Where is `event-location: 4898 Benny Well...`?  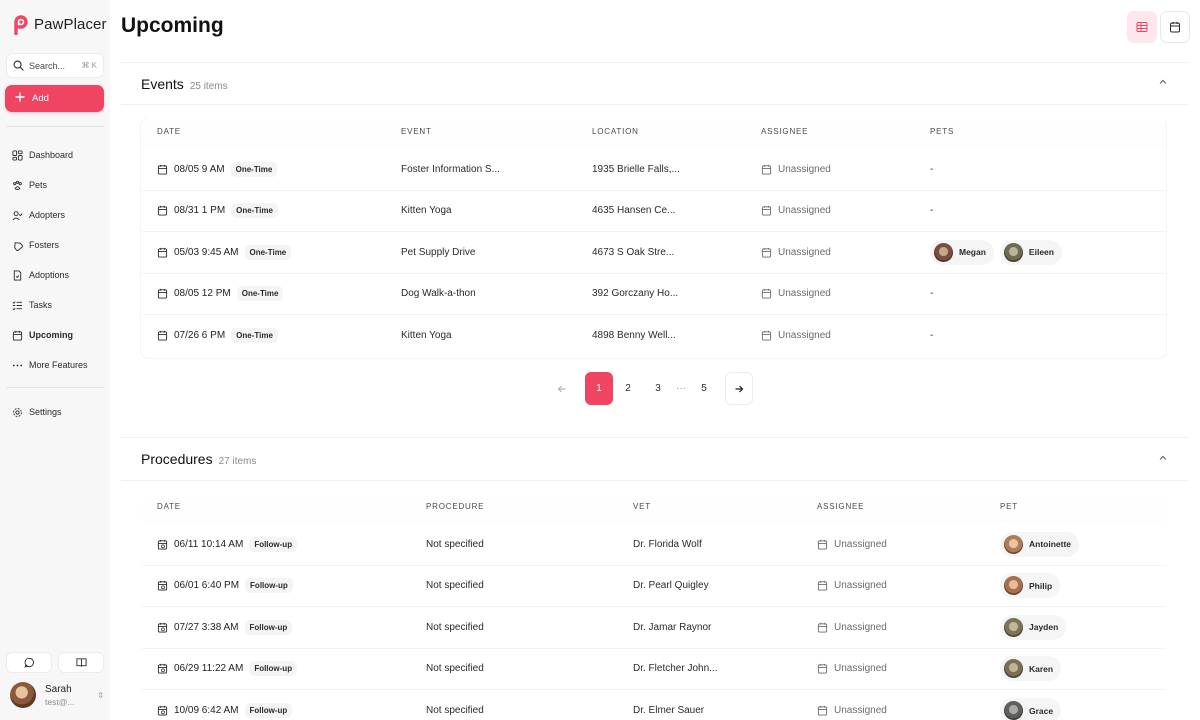
event-location: 4898 Benny Well... is located at coordinates (634, 336).